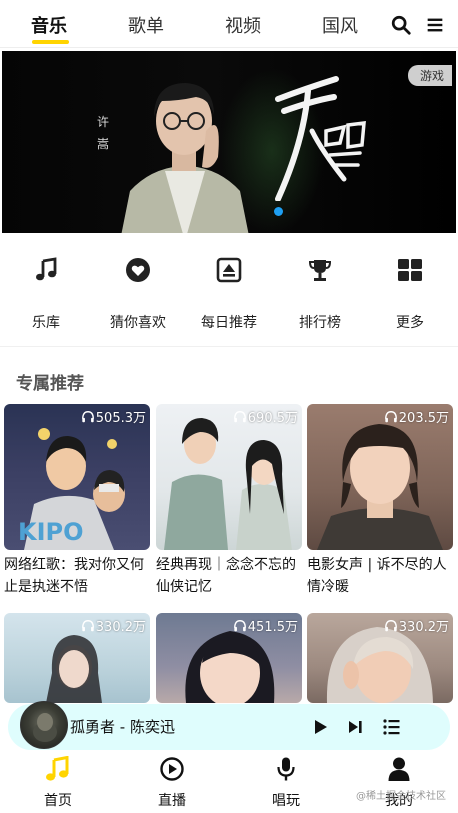 The height and width of the screenshot is (813, 458). I want to click on home-music-icon, so click(57, 768).